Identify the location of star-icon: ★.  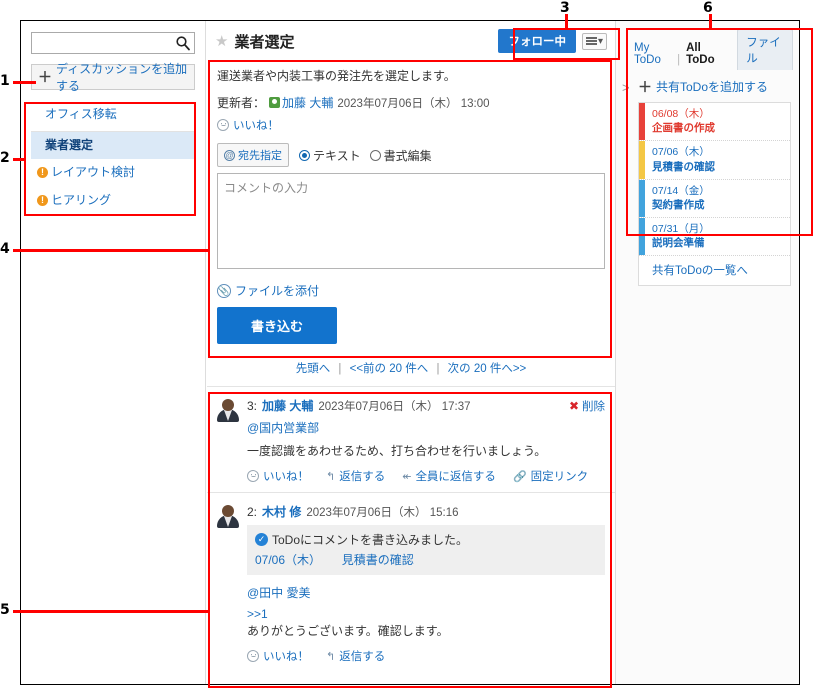
(221, 41).